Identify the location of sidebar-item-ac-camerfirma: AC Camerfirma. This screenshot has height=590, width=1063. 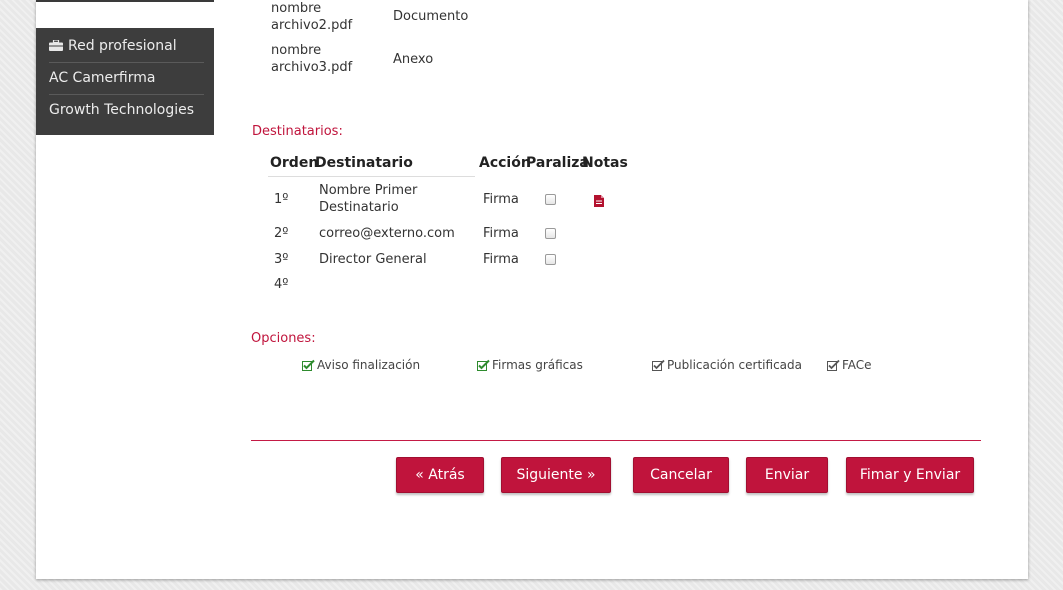
(126, 79).